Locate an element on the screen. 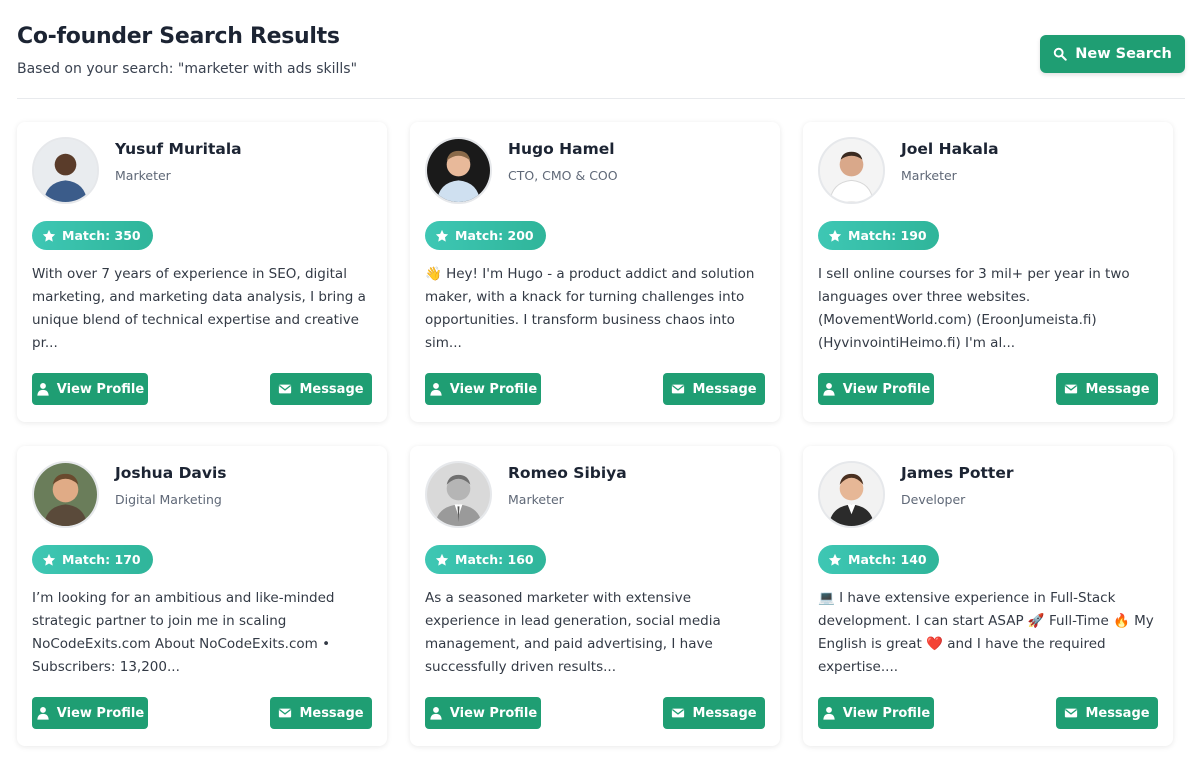 This screenshot has width=1200, height=766. match-badge: Match: 350 is located at coordinates (92, 235).